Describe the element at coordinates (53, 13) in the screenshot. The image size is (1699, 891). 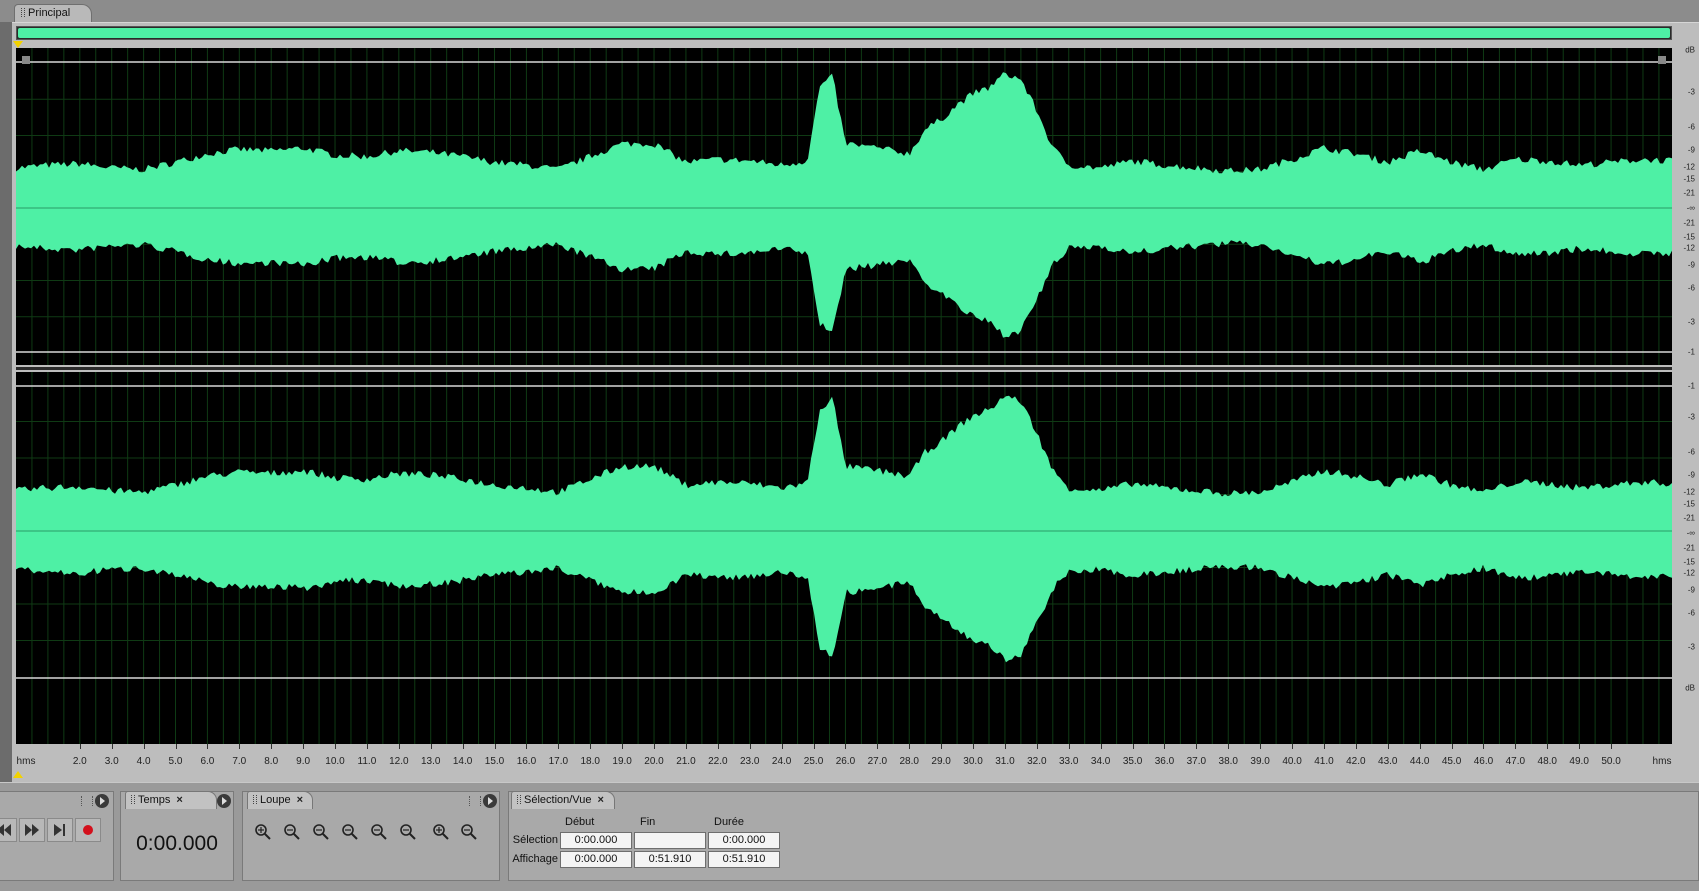
I see `tab-principal: Principal` at that location.